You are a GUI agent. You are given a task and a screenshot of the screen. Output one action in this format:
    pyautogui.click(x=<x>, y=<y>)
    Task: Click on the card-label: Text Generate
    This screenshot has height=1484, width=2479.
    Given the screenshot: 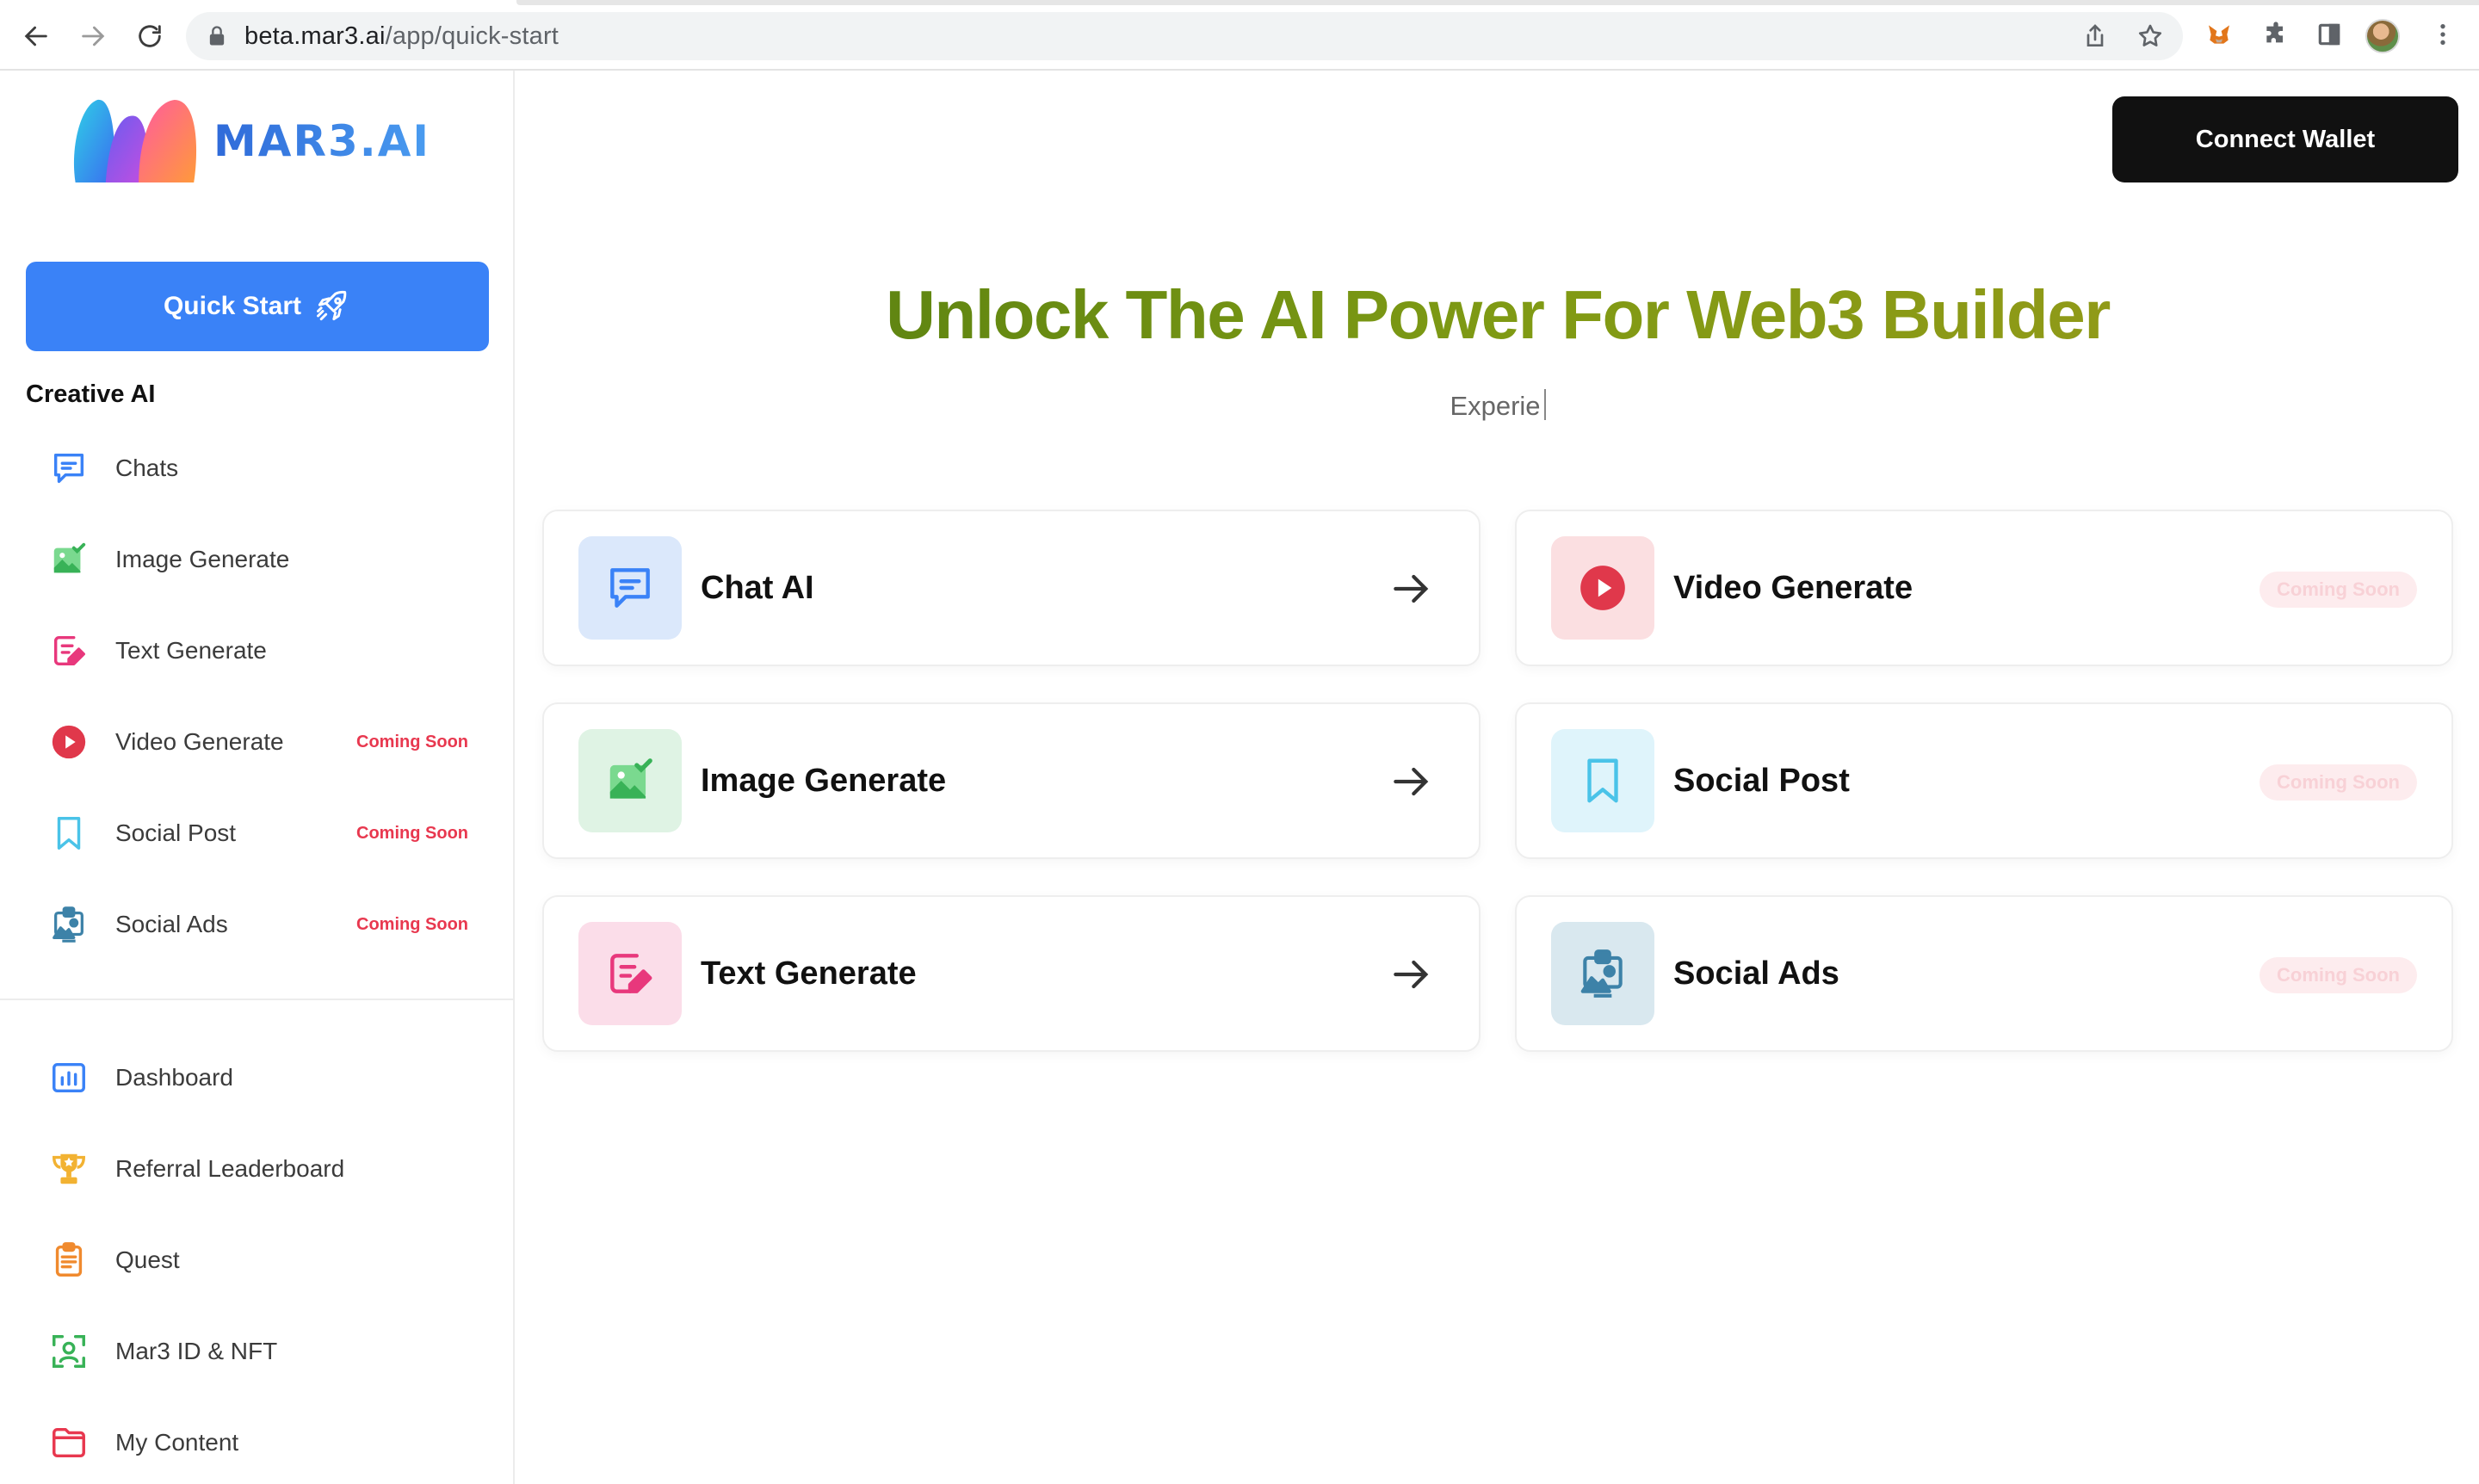 What is the action you would take?
    pyautogui.click(x=809, y=973)
    